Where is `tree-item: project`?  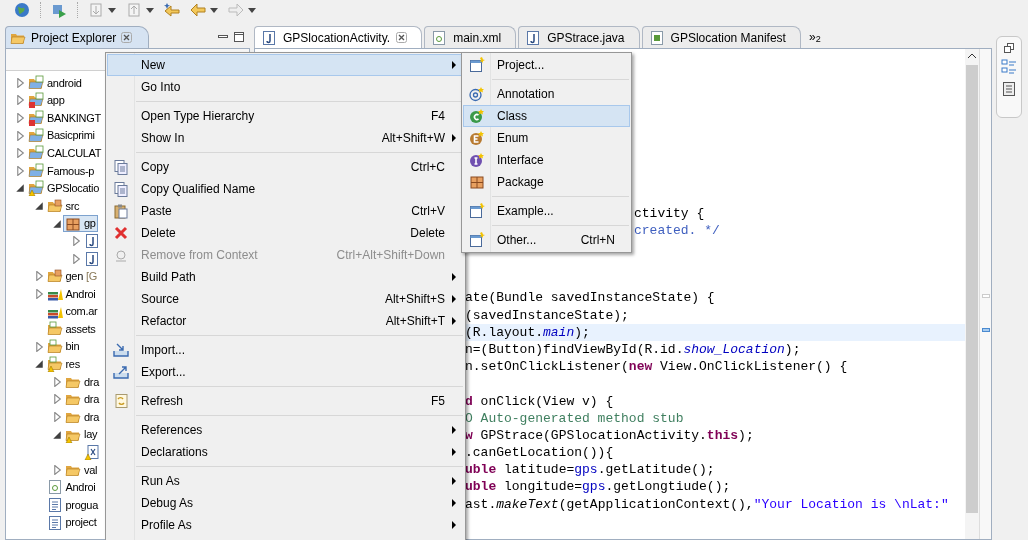 tree-item: project is located at coordinates (71, 522).